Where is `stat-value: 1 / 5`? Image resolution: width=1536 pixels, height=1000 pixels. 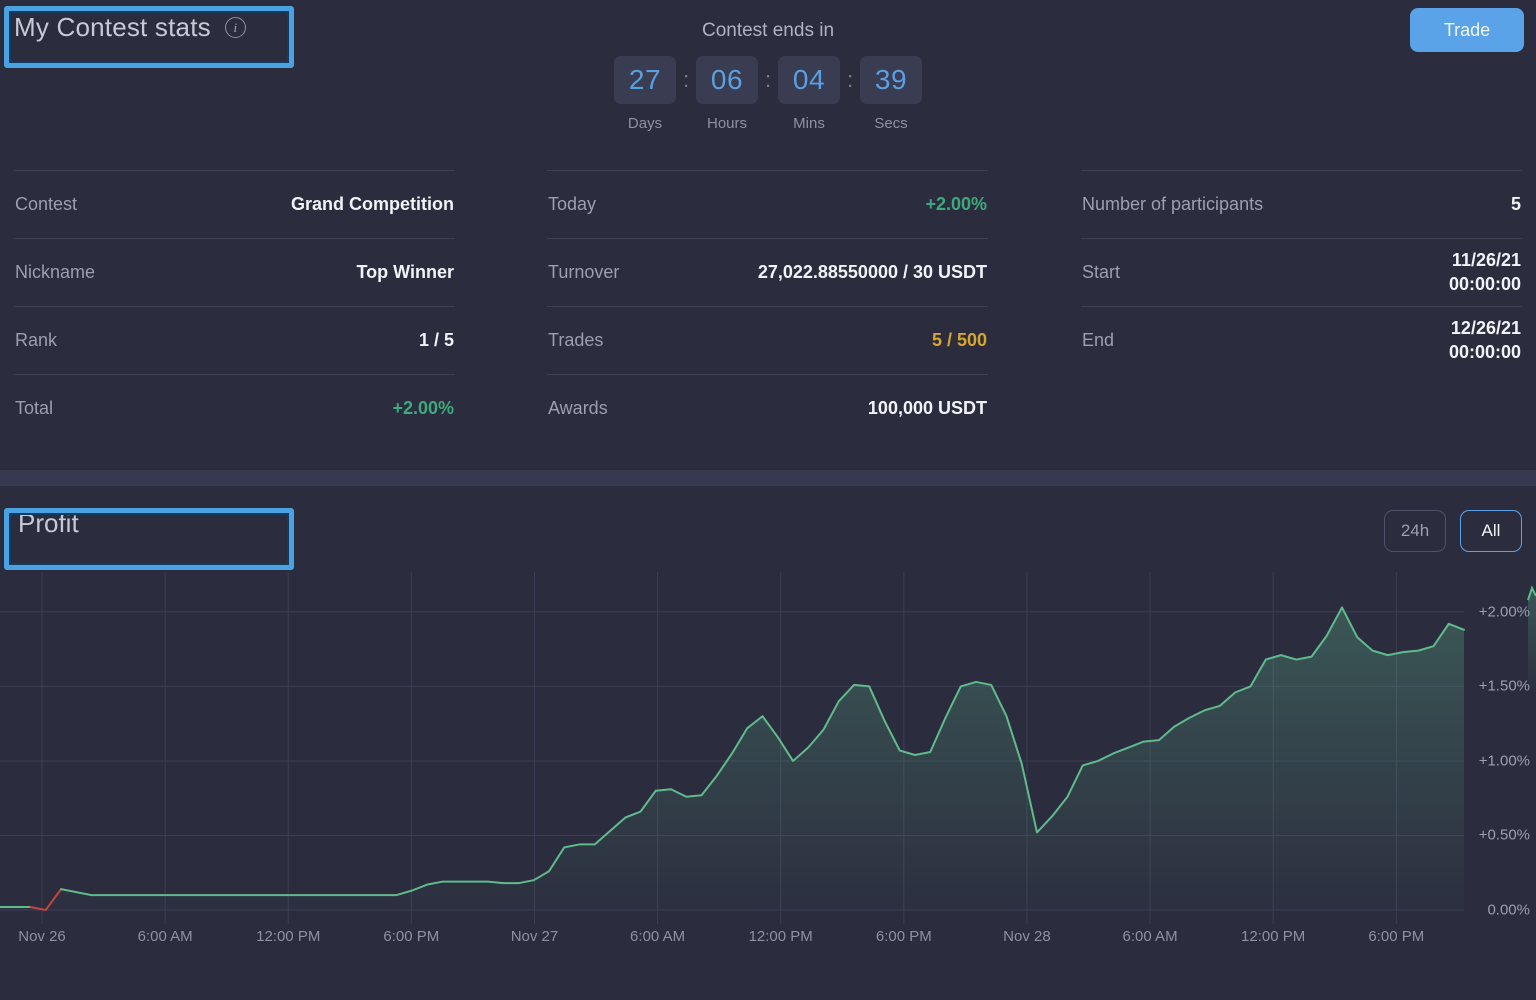 stat-value: 1 / 5 is located at coordinates (436, 339).